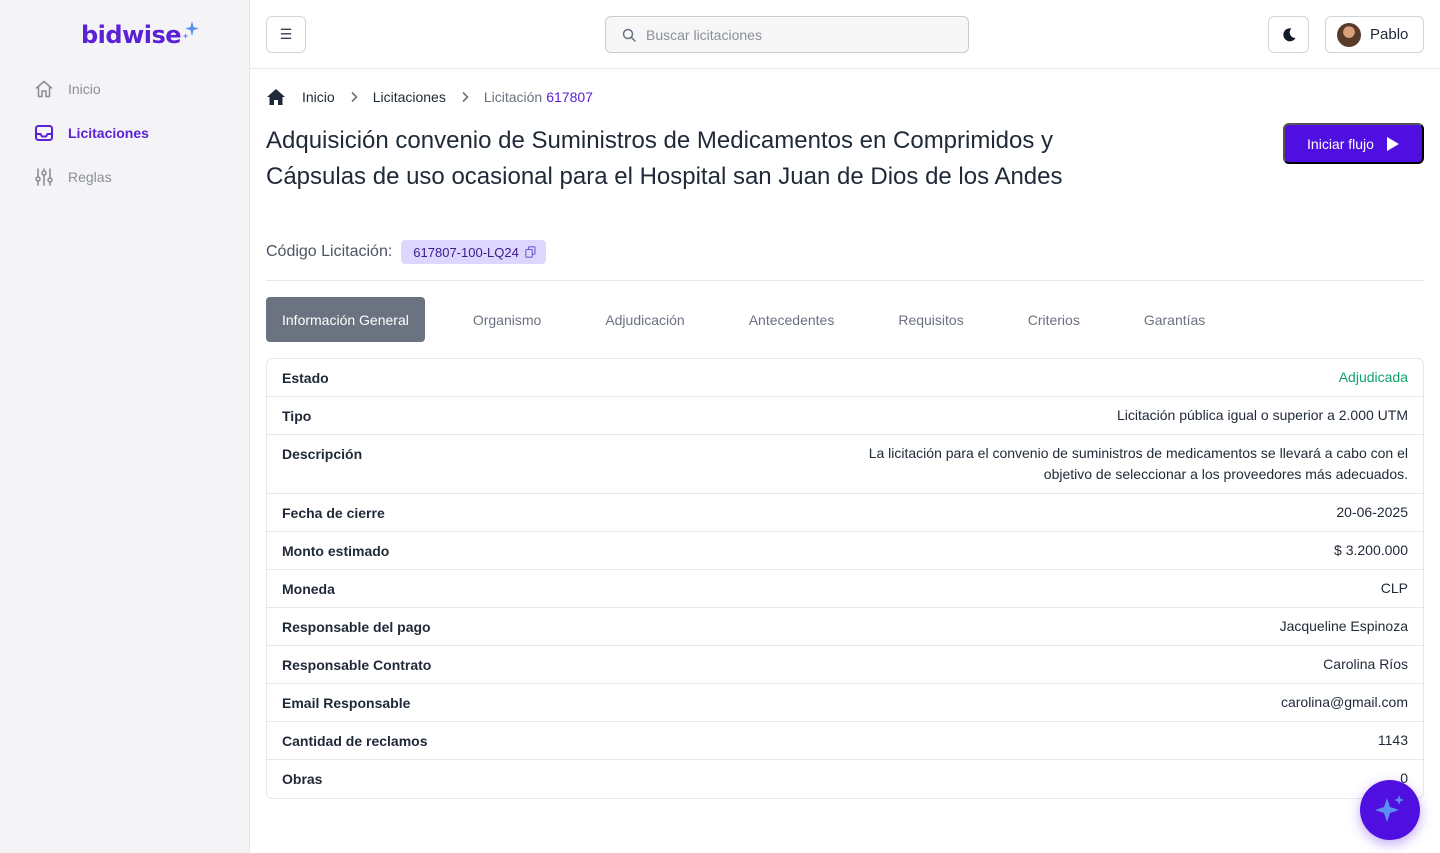 The width and height of the screenshot is (1440, 853). What do you see at coordinates (131, 35) in the screenshot?
I see `logo-text: bidwise` at bounding box center [131, 35].